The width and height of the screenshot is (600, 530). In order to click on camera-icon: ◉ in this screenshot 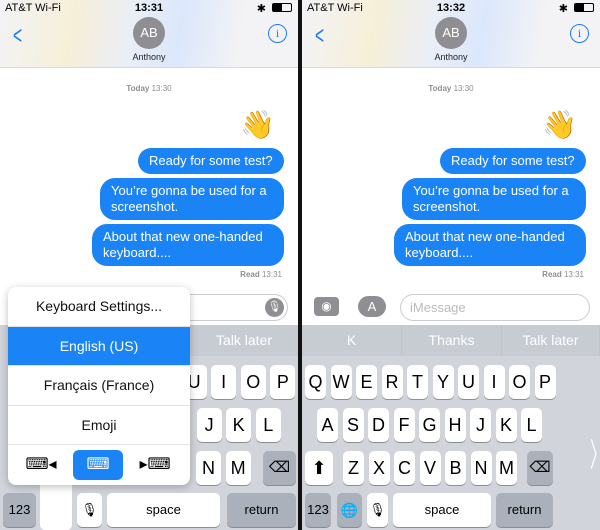, I will do `click(326, 306)`.